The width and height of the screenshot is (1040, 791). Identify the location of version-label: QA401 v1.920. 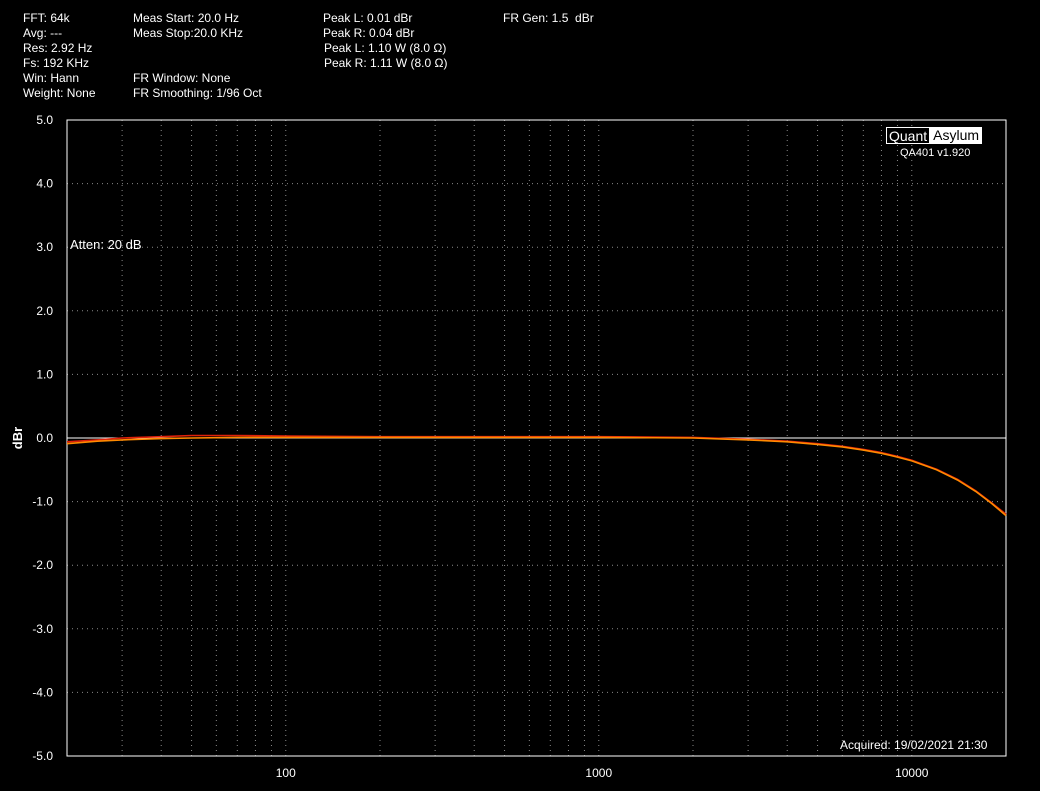
(935, 153).